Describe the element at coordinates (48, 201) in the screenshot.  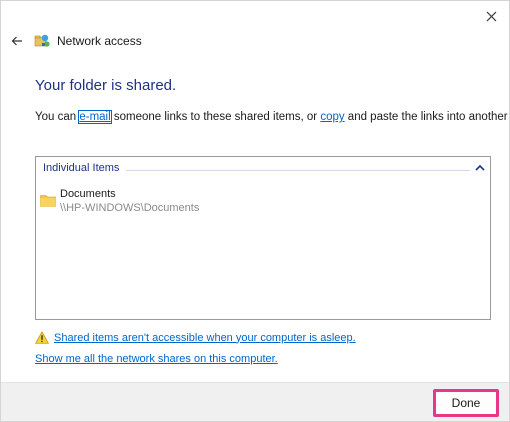
I see `folder-icon` at that location.